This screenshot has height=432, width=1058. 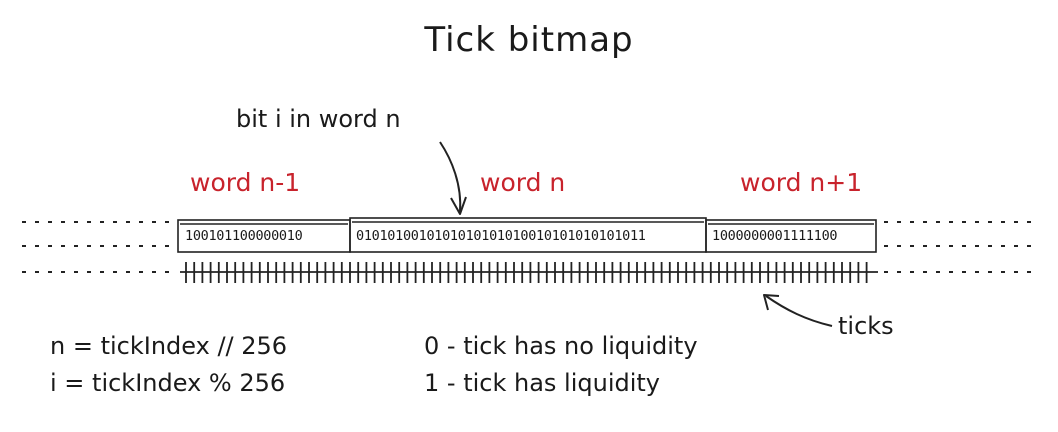 I want to click on formula-word-index: n = tickIndex // 256, so click(x=169, y=346).